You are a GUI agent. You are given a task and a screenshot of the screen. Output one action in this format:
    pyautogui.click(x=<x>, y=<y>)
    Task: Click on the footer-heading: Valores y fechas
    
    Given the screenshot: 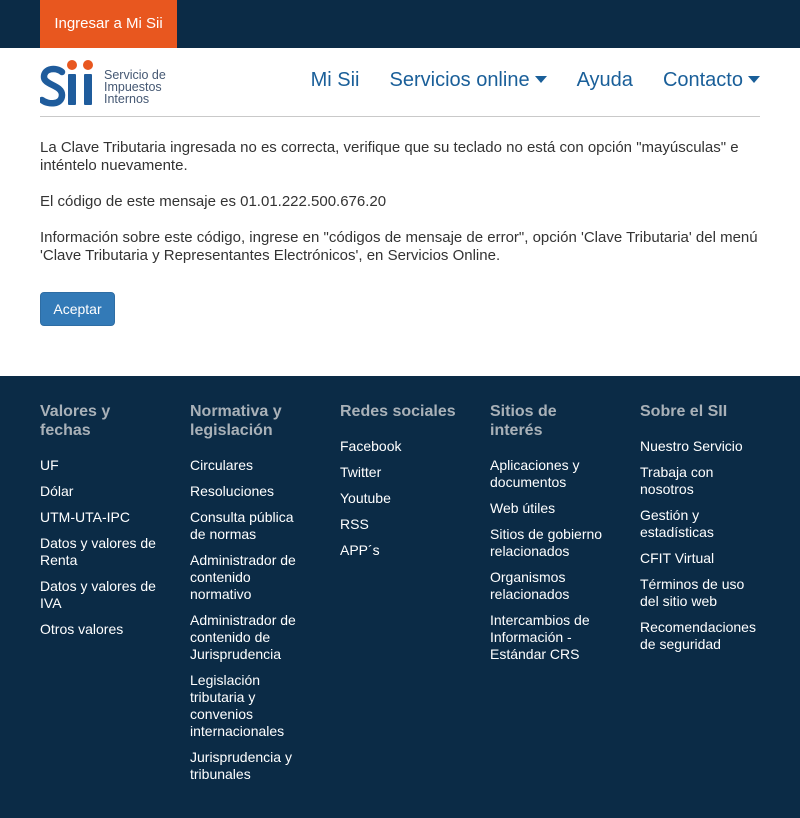 What is the action you would take?
    pyautogui.click(x=75, y=421)
    